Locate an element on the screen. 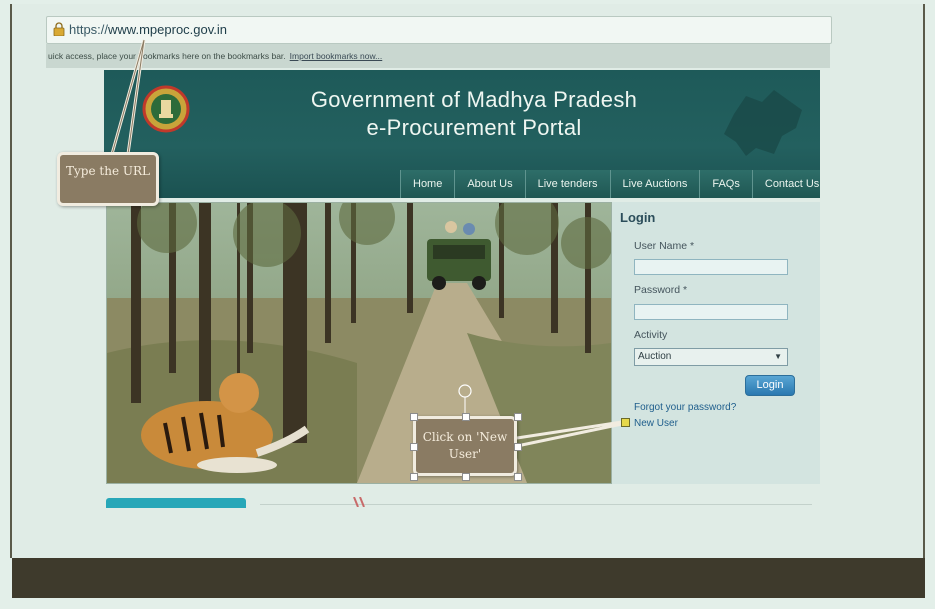 The width and height of the screenshot is (935, 609). nav-contact-us: Contact Us is located at coordinates (785, 184).